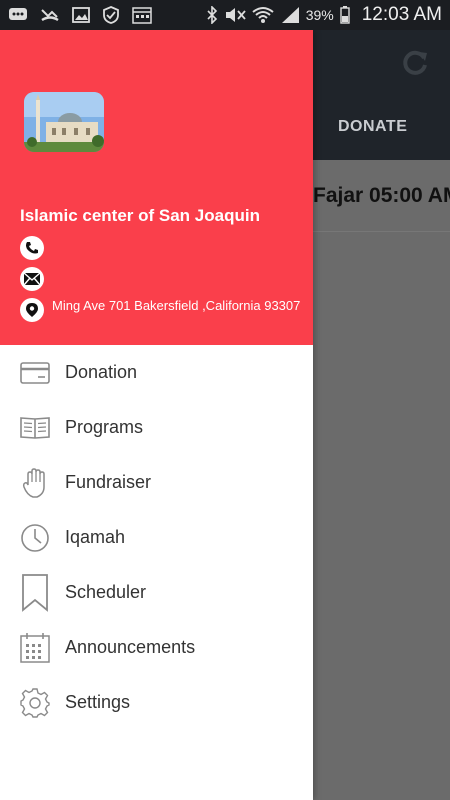 The height and width of the screenshot is (800, 450). Describe the element at coordinates (35, 592) in the screenshot. I see `bookmark-icon` at that location.